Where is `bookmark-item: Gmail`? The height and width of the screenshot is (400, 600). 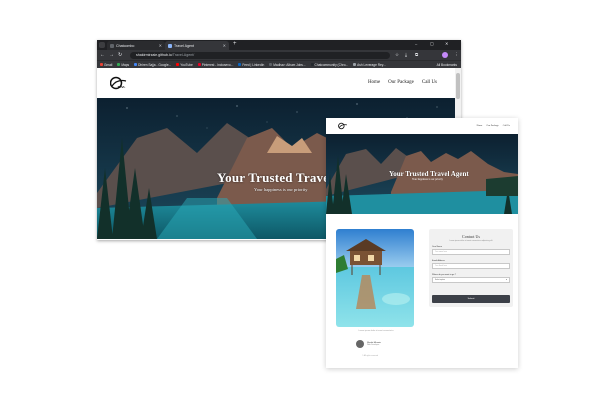 bookmark-item: Gmail is located at coordinates (106, 65).